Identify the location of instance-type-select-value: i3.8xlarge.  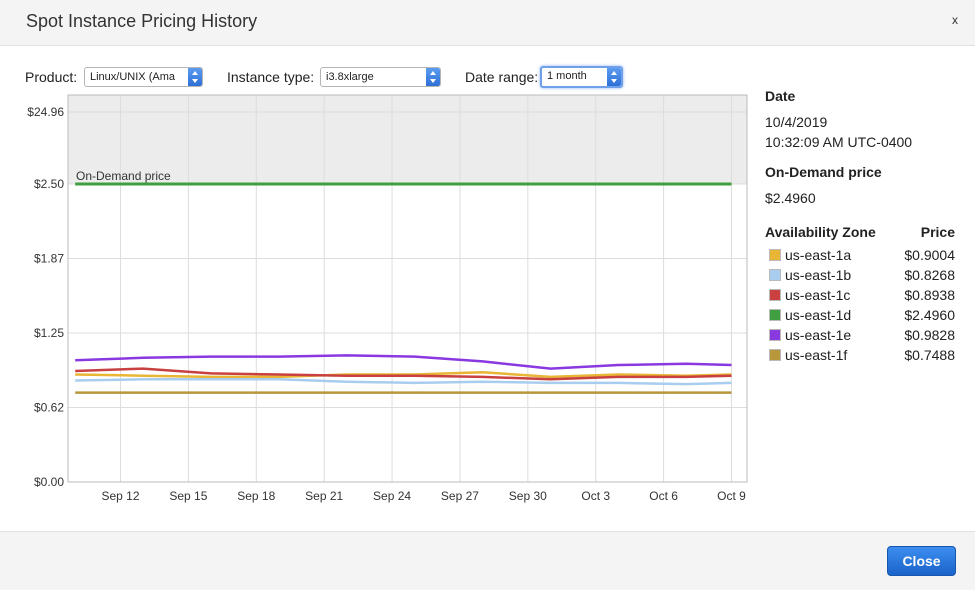
(350, 77).